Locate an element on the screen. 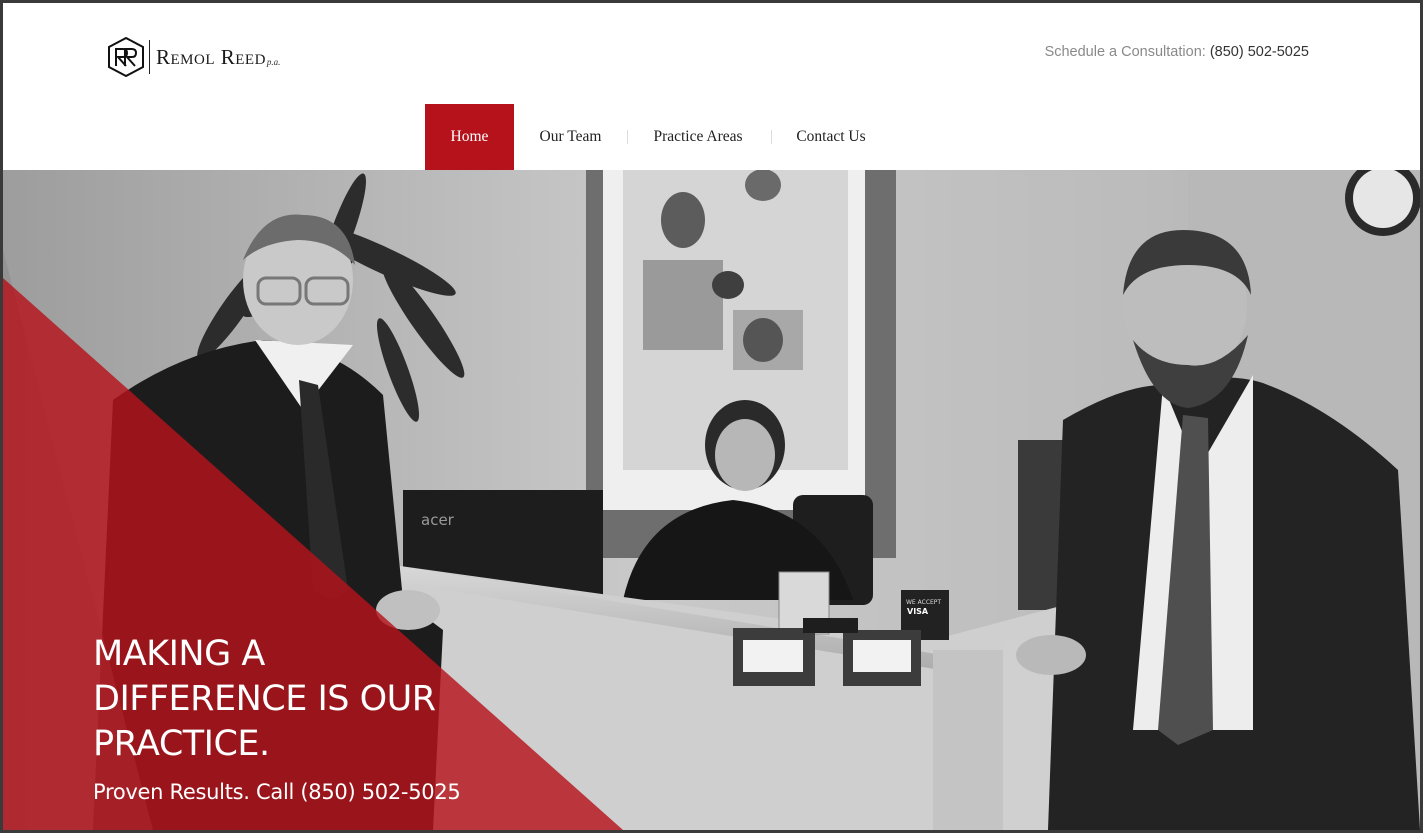 The image size is (1423, 833). consultation-cta: Schedule a Consultation: (850) 502-5025 is located at coordinates (1177, 52).